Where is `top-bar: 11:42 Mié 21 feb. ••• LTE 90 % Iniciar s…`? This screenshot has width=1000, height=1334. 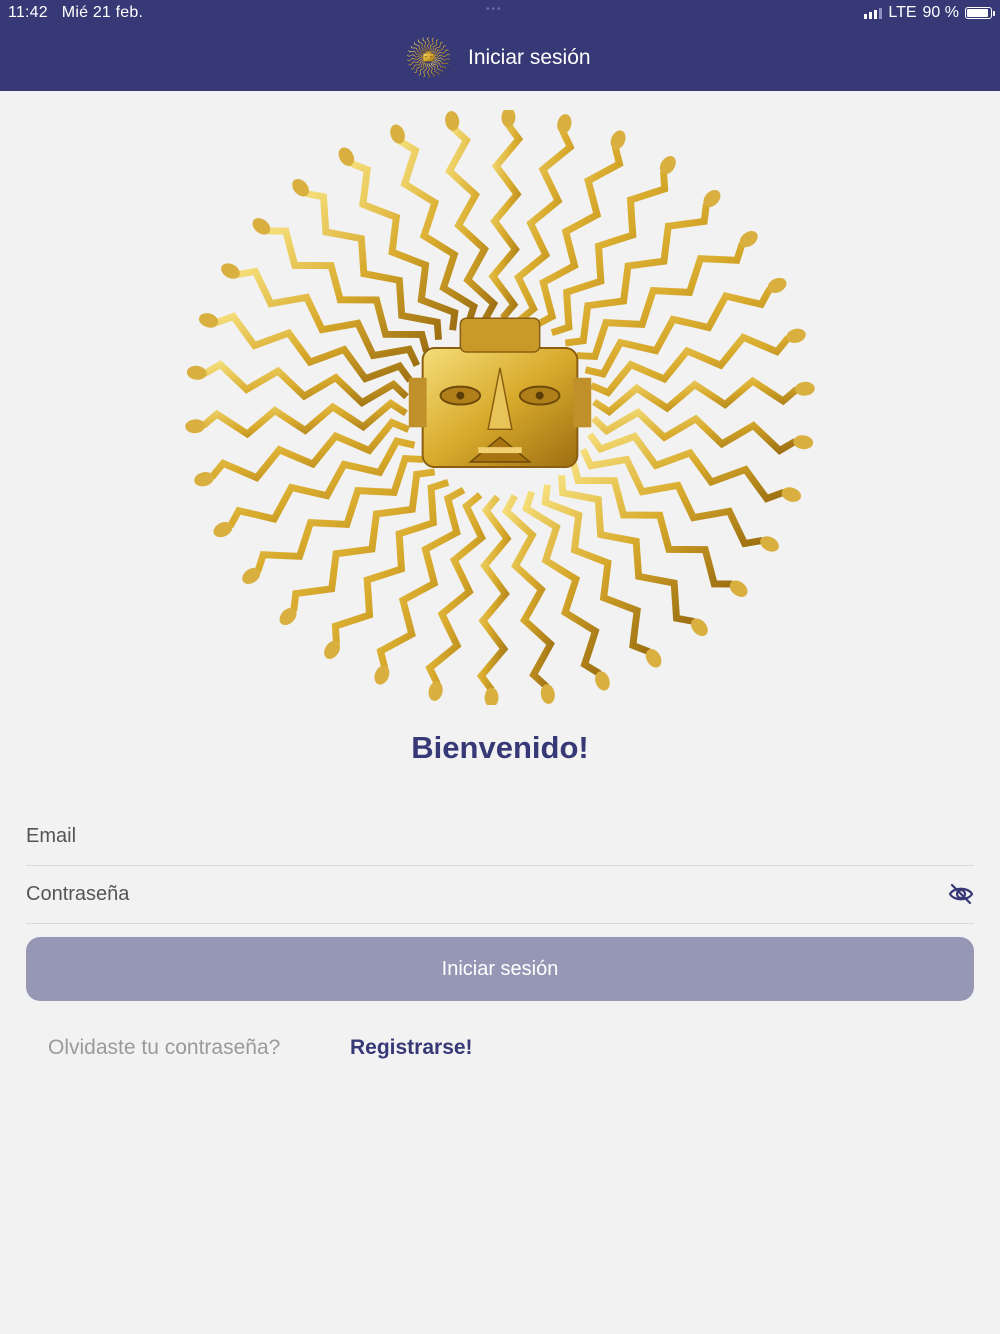 top-bar: 11:42 Mié 21 feb. ••• LTE 90 % Iniciar s… is located at coordinates (500, 45).